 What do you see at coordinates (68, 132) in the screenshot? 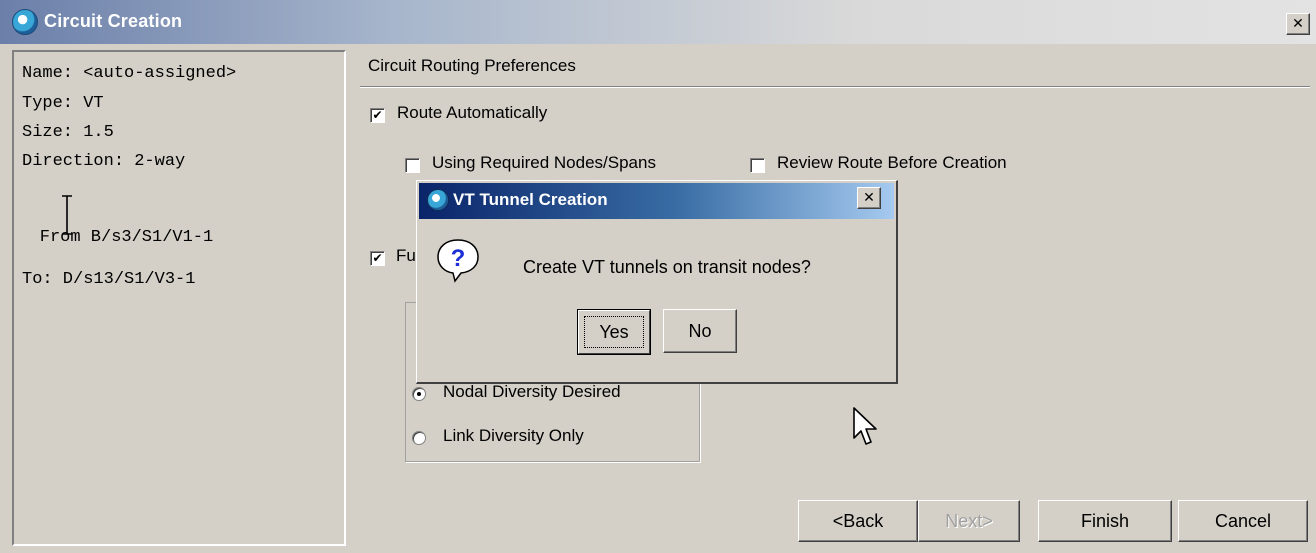
I see `circuit-size-text: Size: 1.5` at bounding box center [68, 132].